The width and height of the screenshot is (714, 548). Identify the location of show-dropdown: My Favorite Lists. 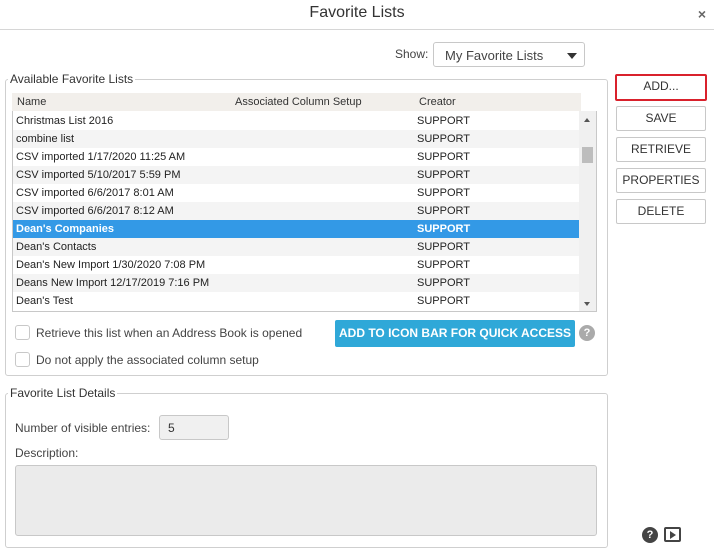
(509, 54).